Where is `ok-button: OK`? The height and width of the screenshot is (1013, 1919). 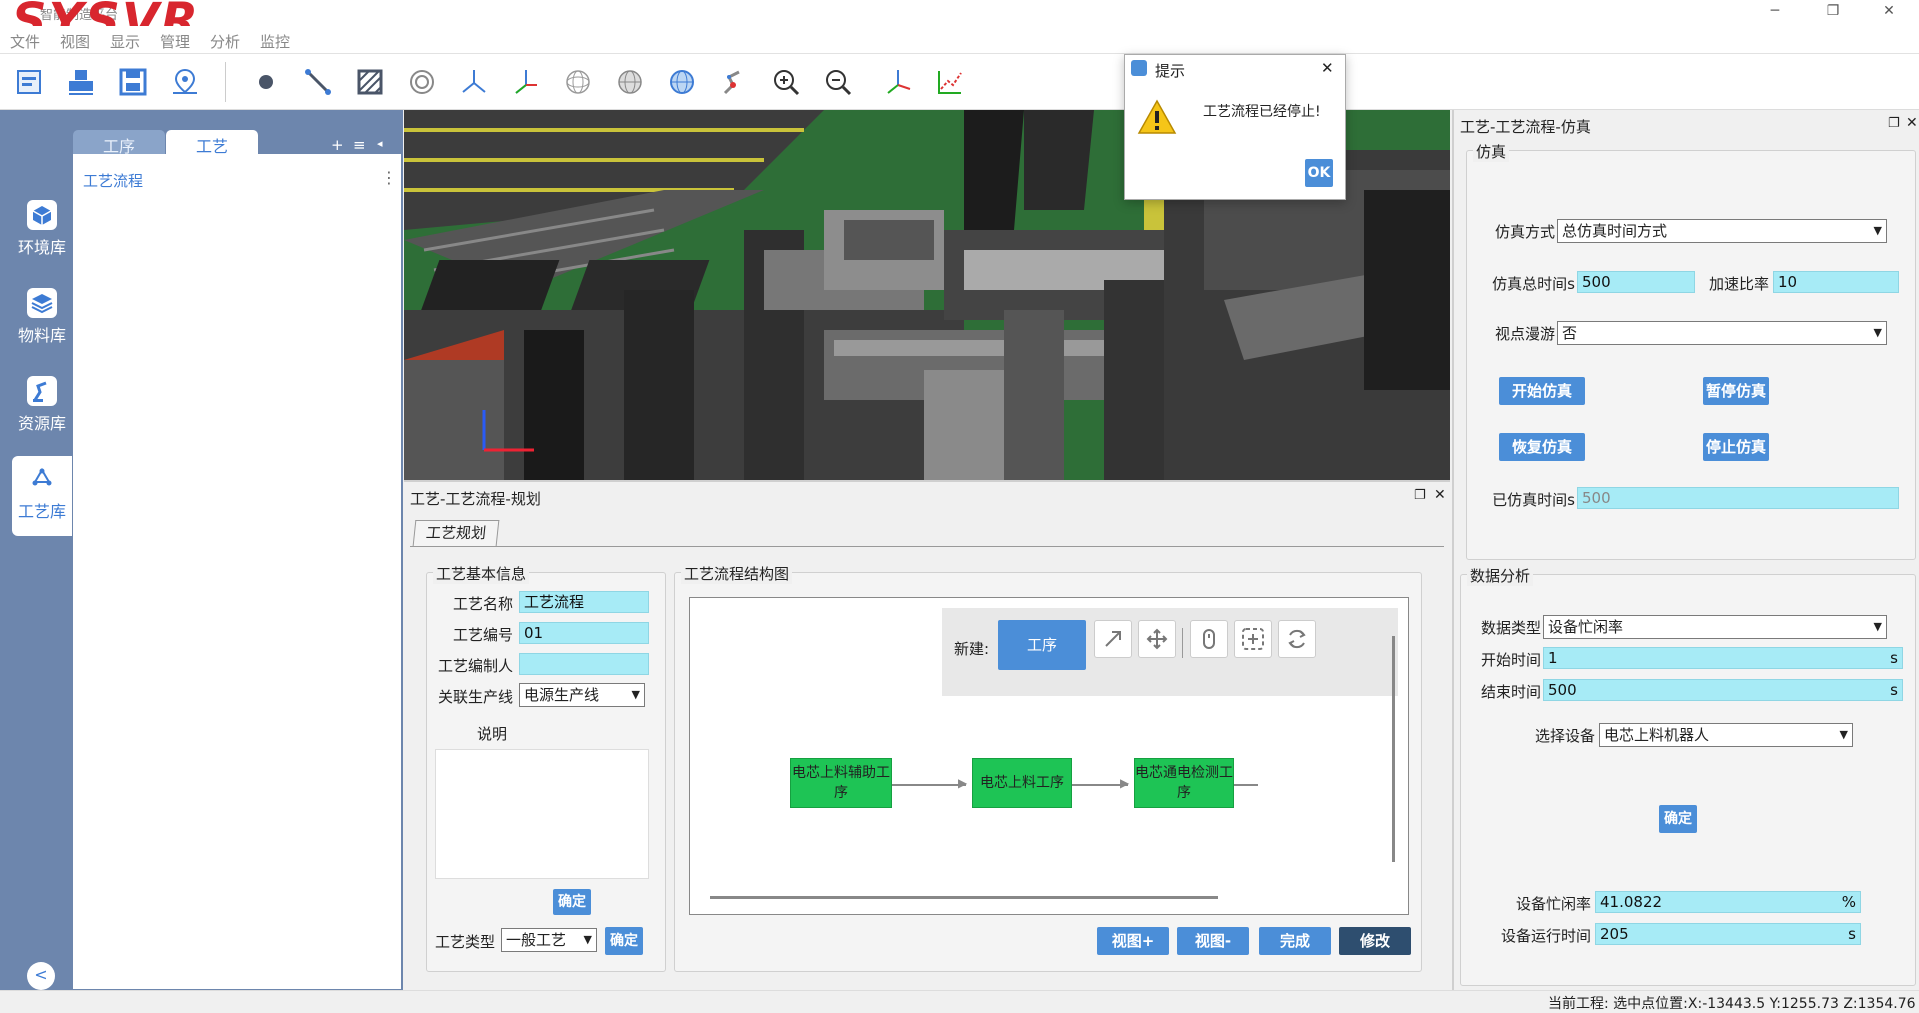 ok-button: OK is located at coordinates (1319, 173).